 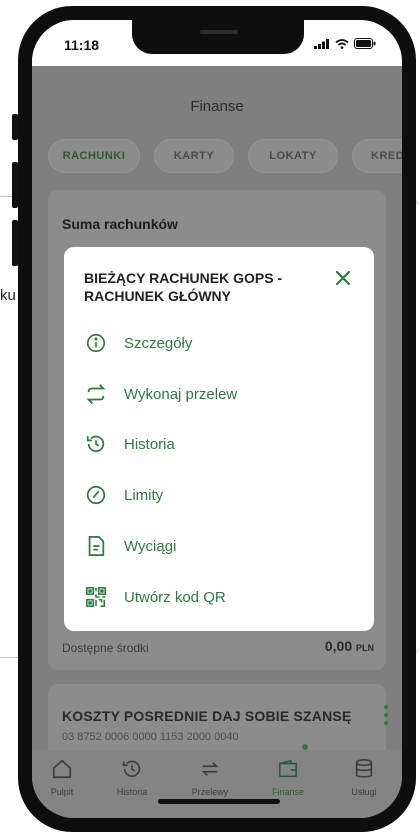 What do you see at coordinates (62, 792) in the screenshot?
I see `nav-label: Pulpit` at bounding box center [62, 792].